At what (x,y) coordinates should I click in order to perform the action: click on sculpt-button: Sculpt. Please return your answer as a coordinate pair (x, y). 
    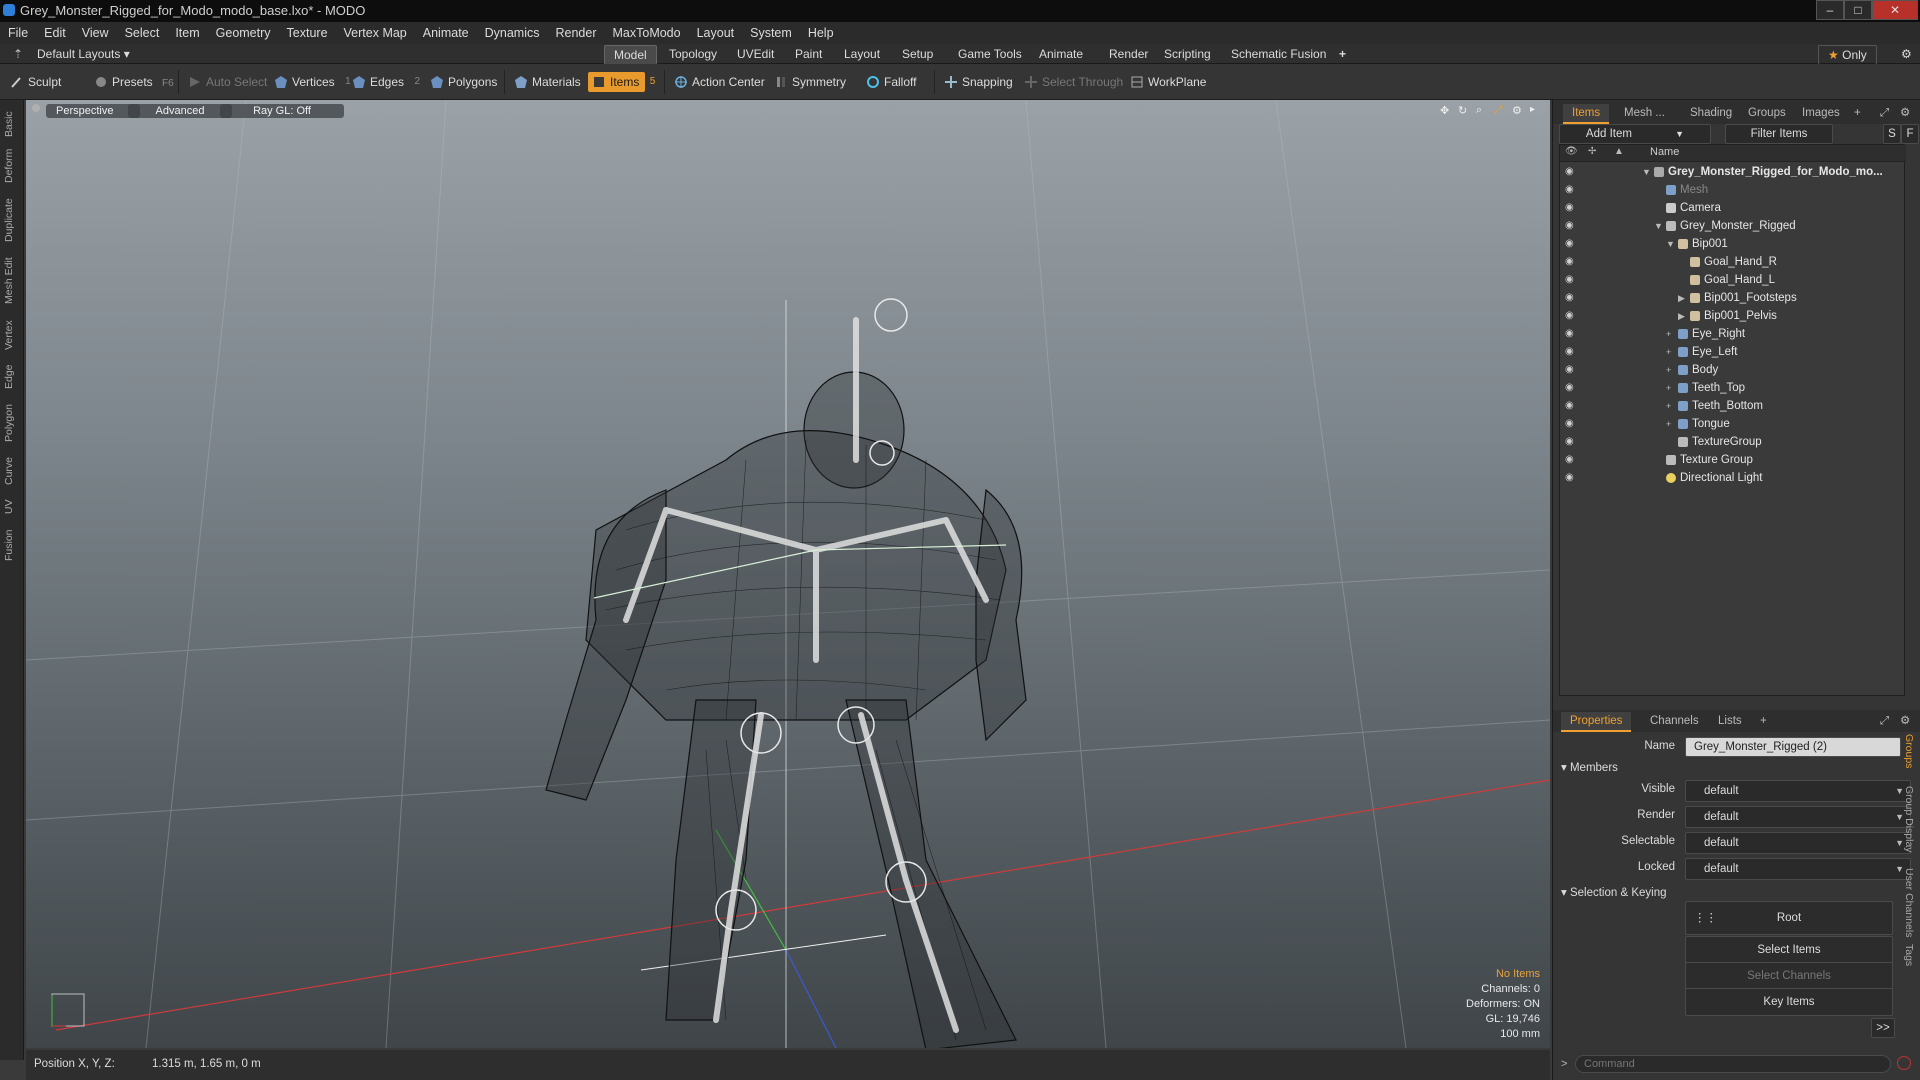
    Looking at the image, I should click on (36, 82).